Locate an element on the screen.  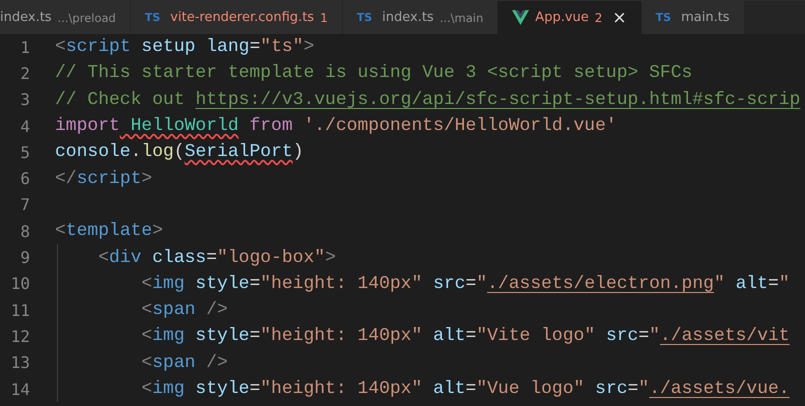
line-number: 7 is located at coordinates (24, 204).